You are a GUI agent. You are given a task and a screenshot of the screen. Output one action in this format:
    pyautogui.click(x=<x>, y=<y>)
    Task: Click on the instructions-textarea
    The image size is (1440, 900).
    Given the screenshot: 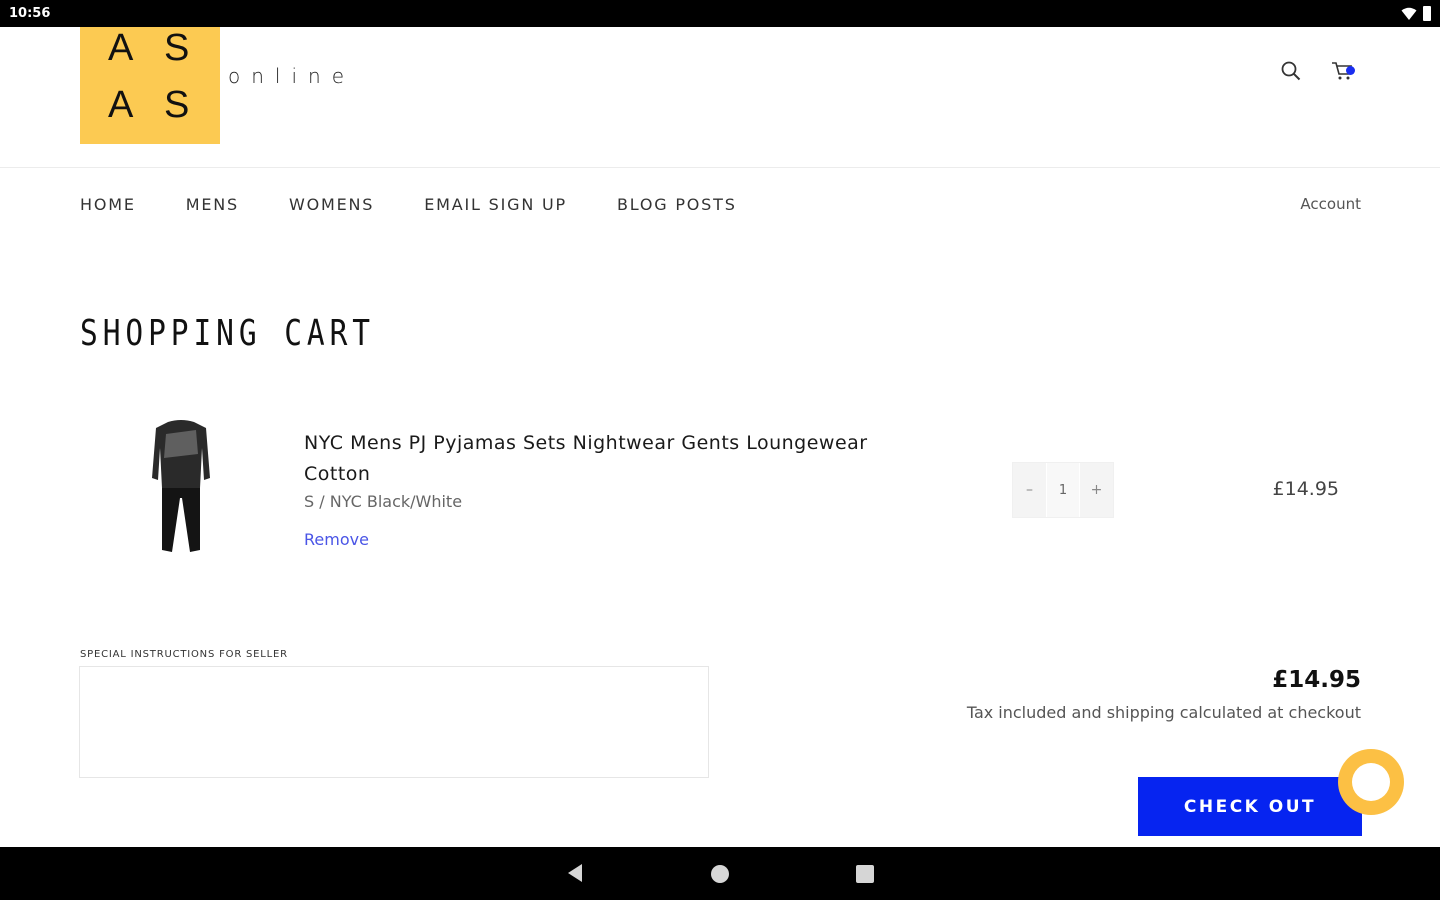 What is the action you would take?
    pyautogui.click(x=394, y=722)
    